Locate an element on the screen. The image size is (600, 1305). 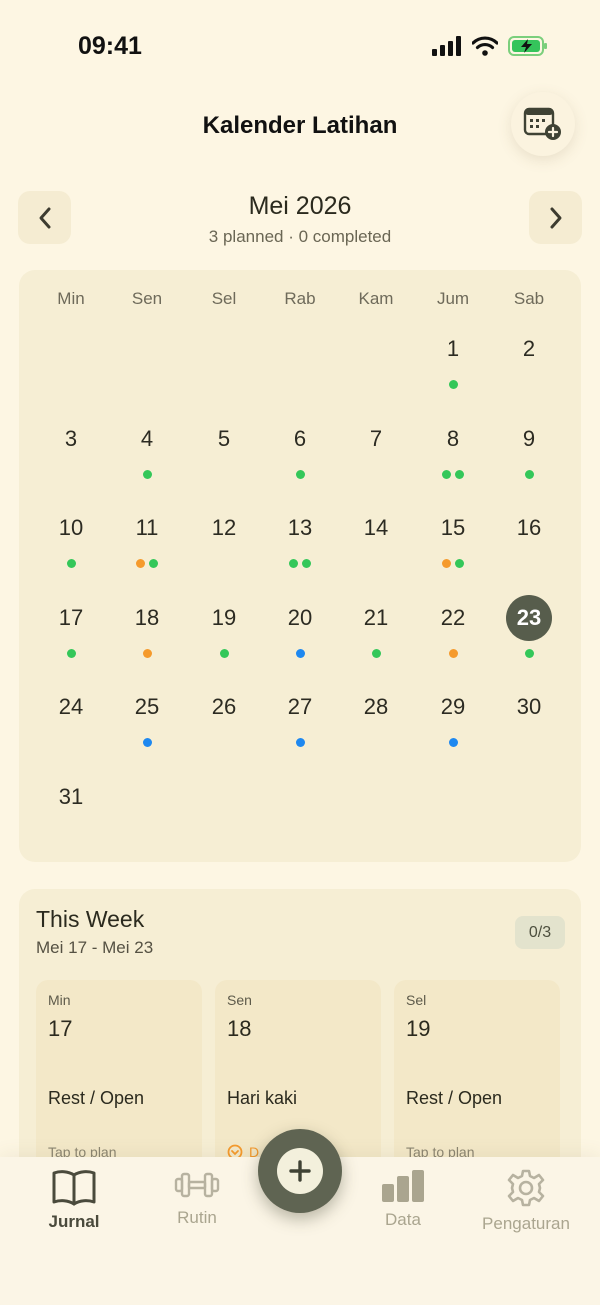
plus-icon is located at coordinates (300, 1171).